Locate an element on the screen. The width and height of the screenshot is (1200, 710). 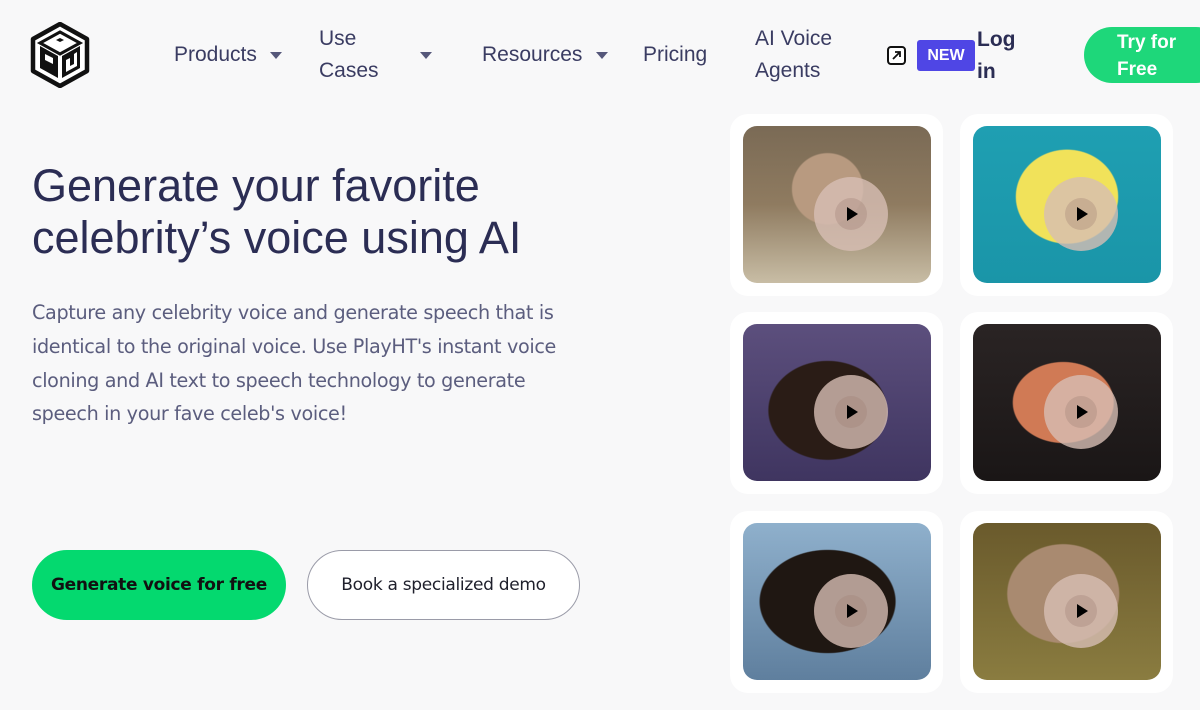
nav-products-label: Products is located at coordinates (215, 54).